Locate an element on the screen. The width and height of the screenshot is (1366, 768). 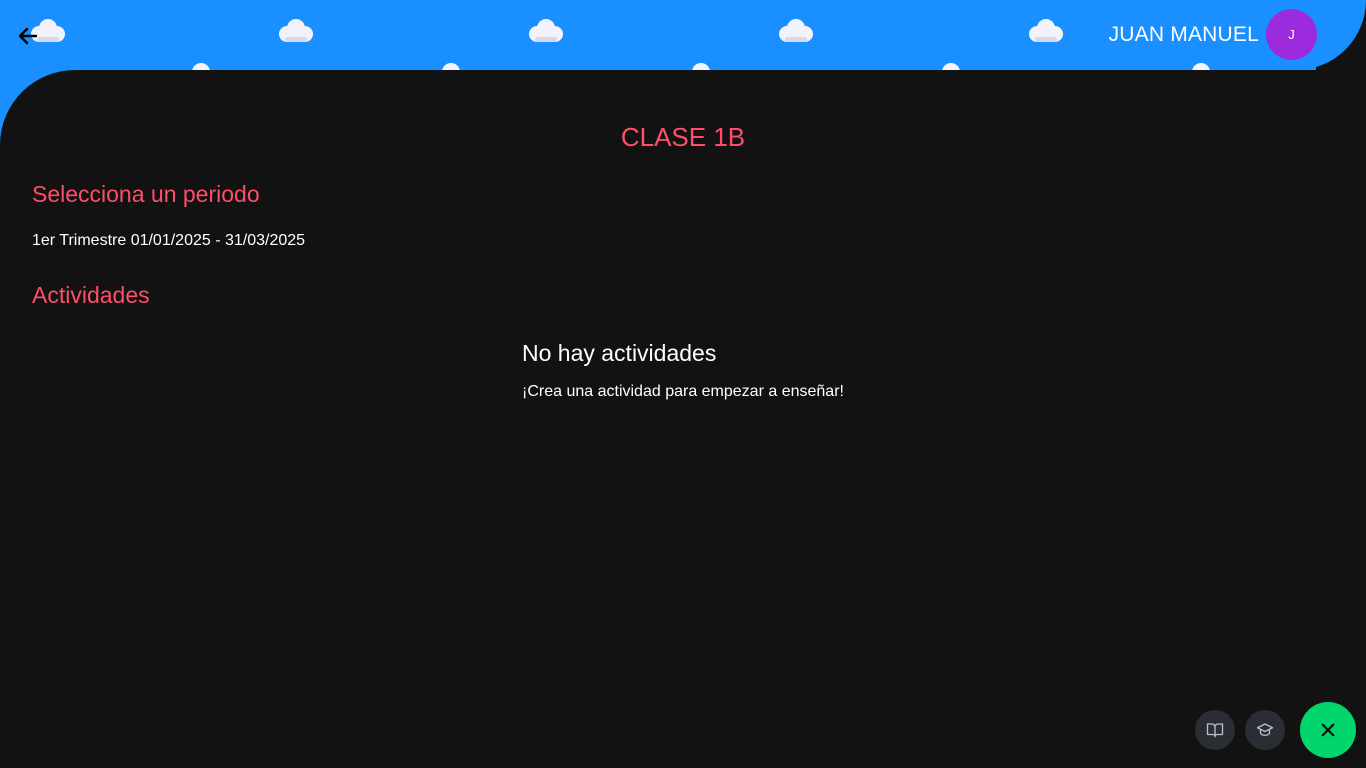
empty-state-title: No hay actividades is located at coordinates (619, 353).